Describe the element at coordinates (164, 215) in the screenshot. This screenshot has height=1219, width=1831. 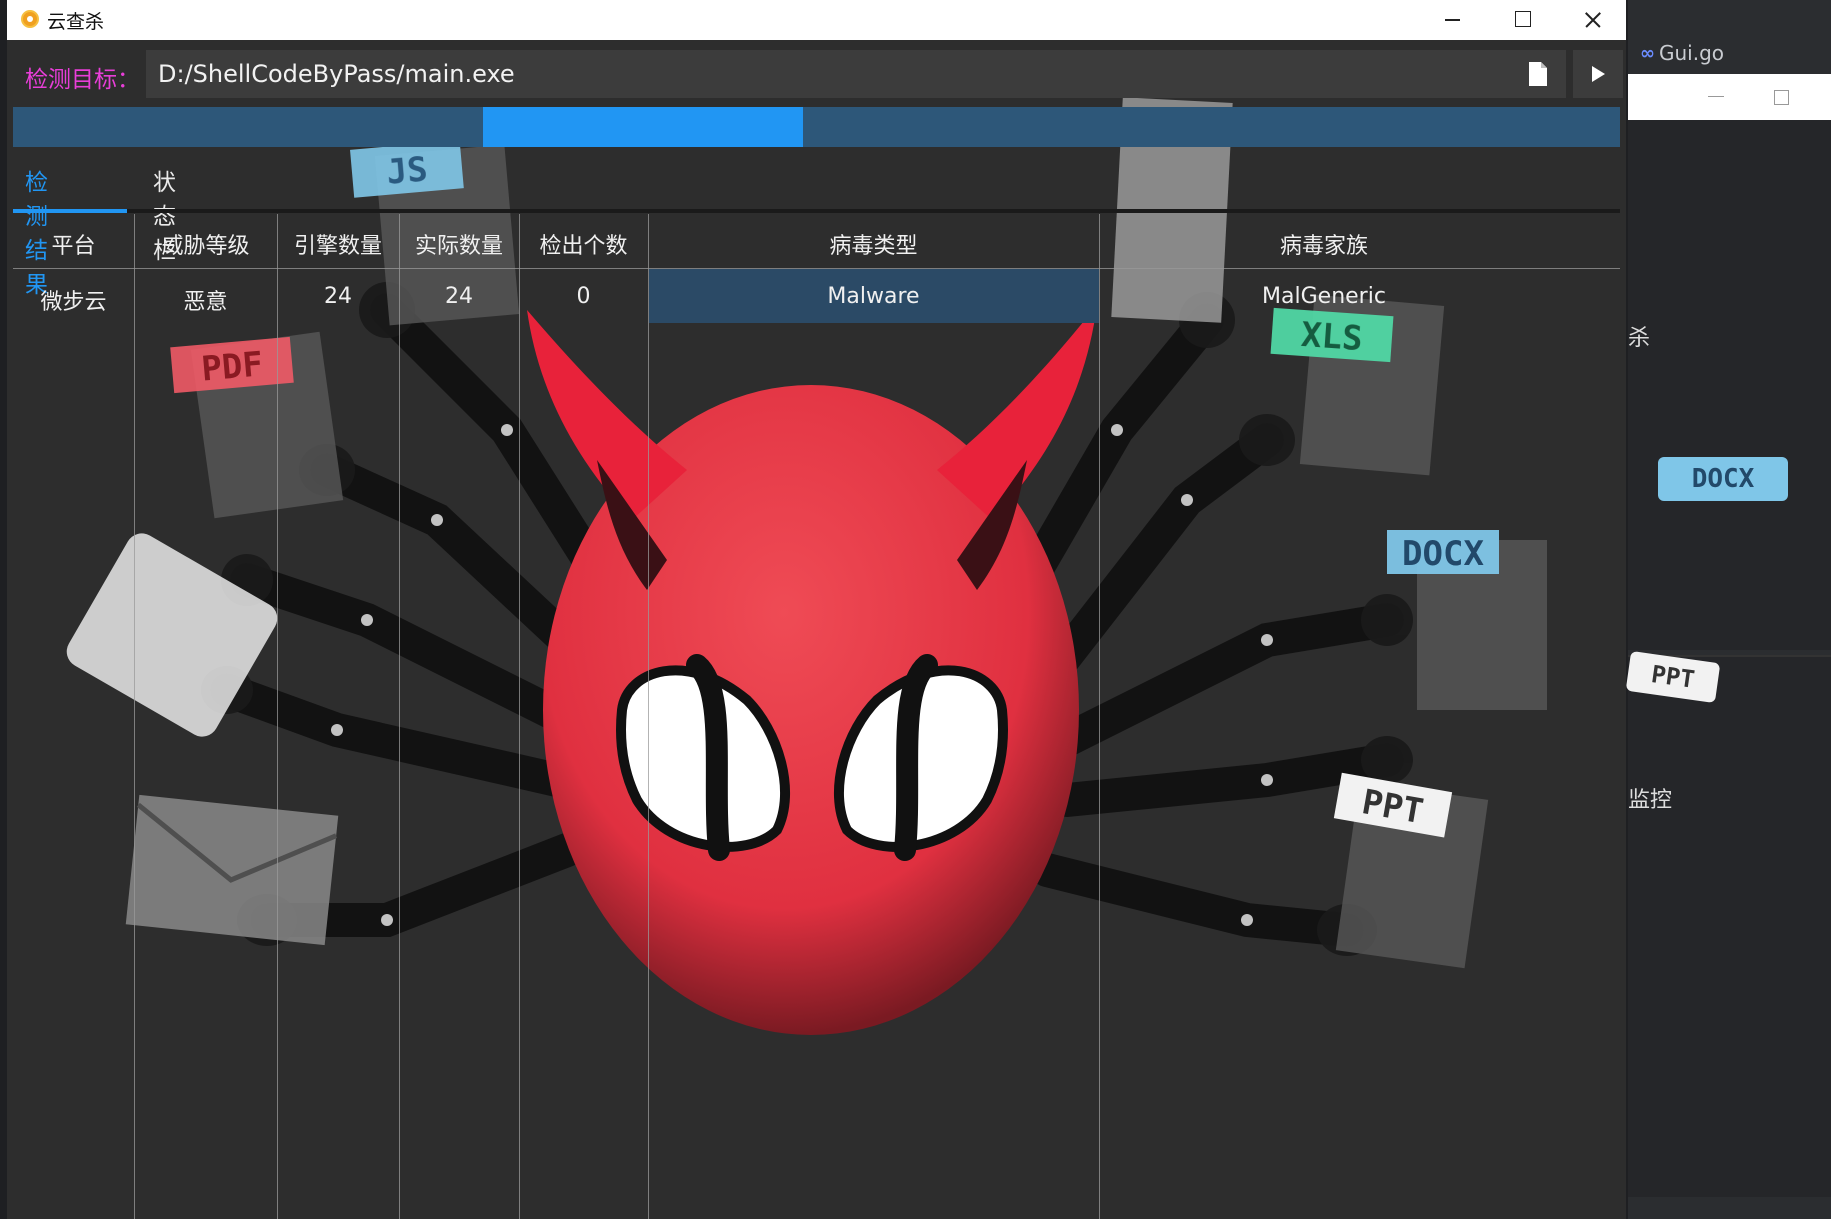
I see `tab-status: 状态栏` at that location.